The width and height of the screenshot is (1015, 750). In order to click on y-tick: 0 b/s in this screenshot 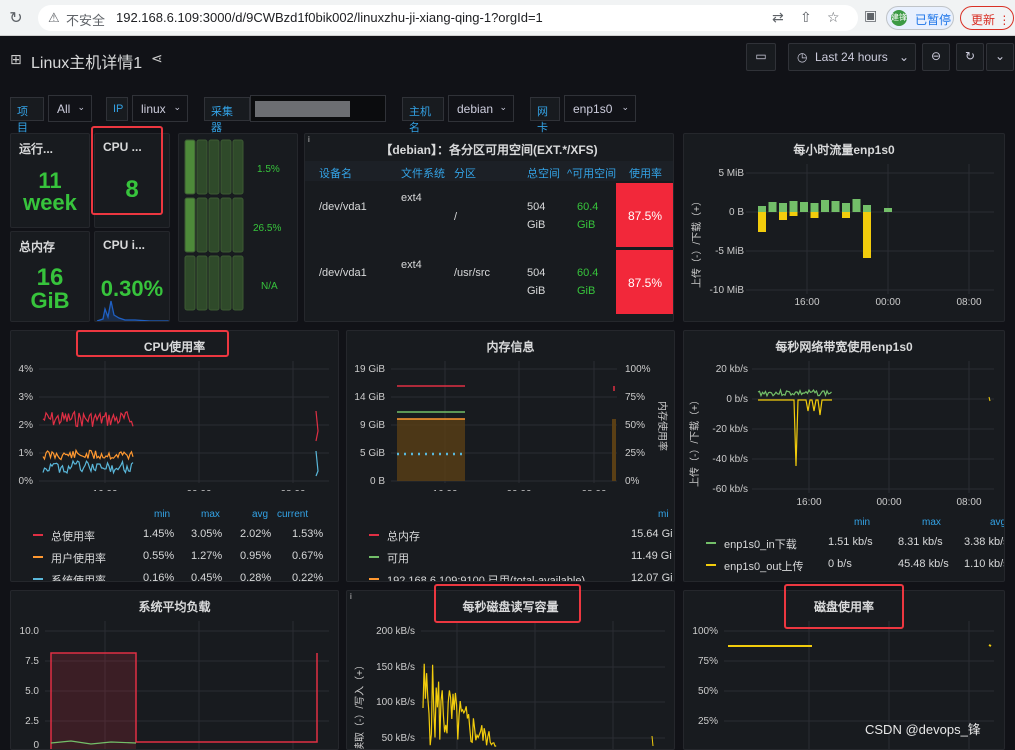, I will do `click(737, 399)`.